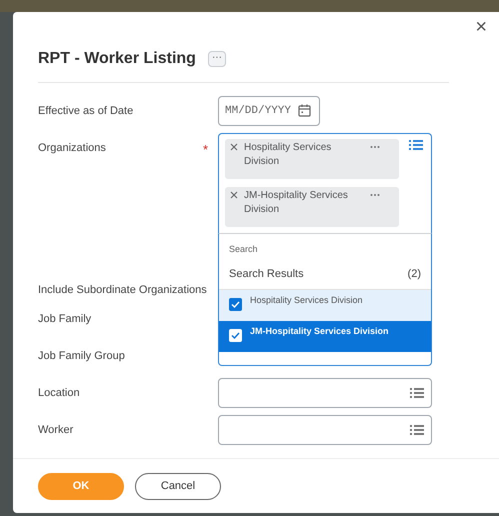  What do you see at coordinates (325, 336) in the screenshot?
I see `result-item: JM-Hospitality Services Division` at bounding box center [325, 336].